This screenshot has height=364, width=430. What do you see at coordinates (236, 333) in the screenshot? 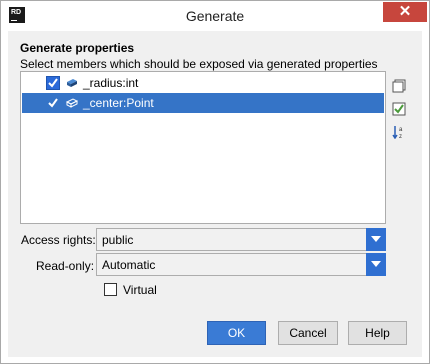
I see `ok-button: OK` at bounding box center [236, 333].